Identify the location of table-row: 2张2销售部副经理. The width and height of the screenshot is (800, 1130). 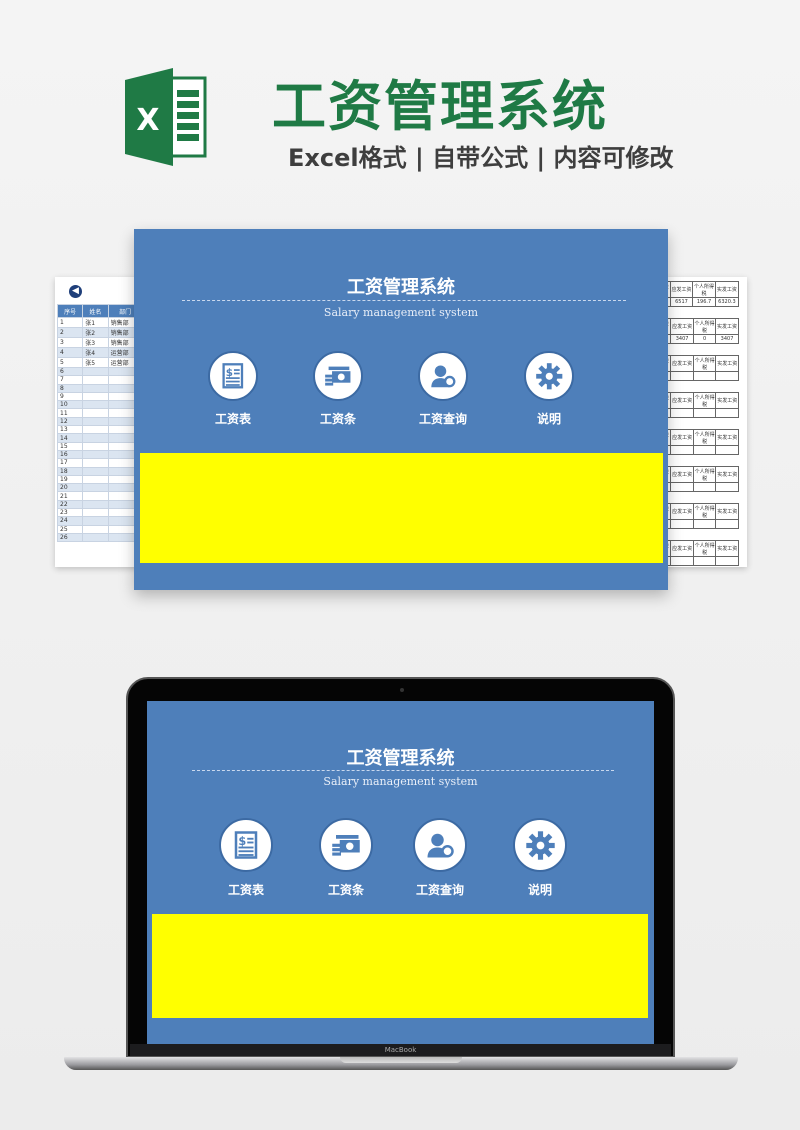
(100, 332).